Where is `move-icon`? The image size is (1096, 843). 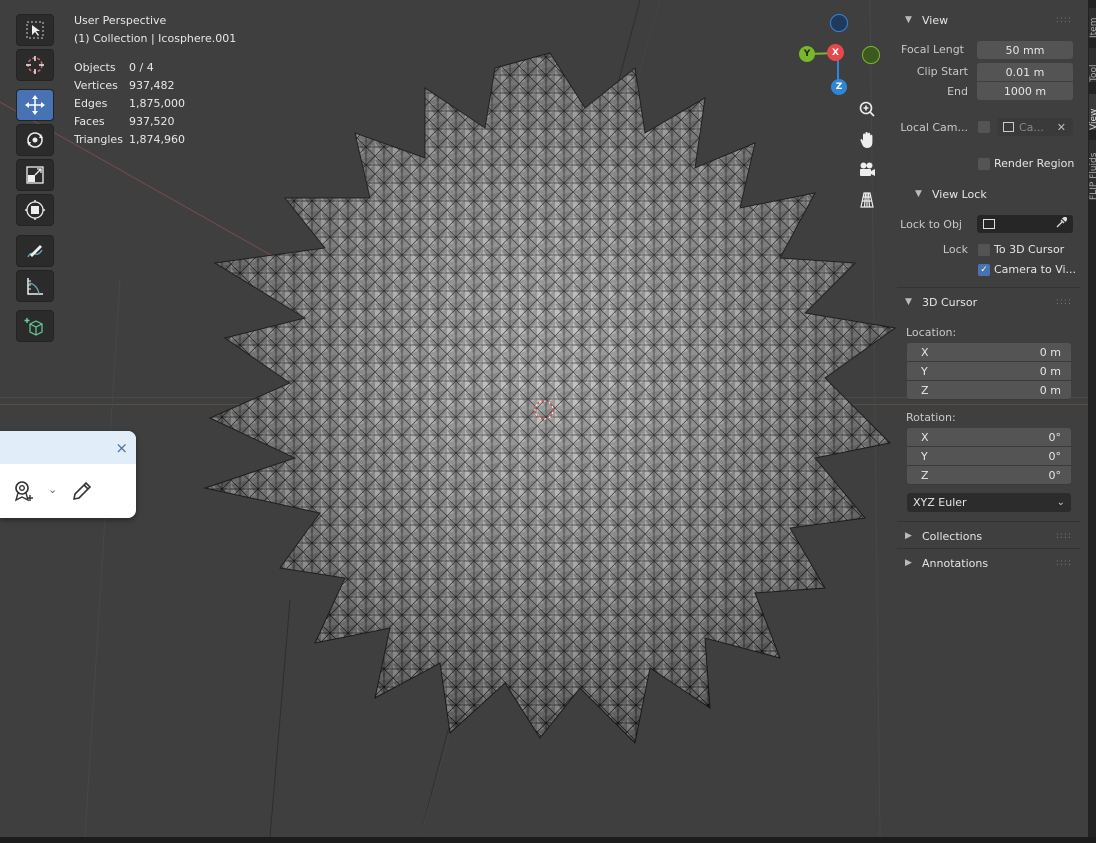
move-icon is located at coordinates (35, 105).